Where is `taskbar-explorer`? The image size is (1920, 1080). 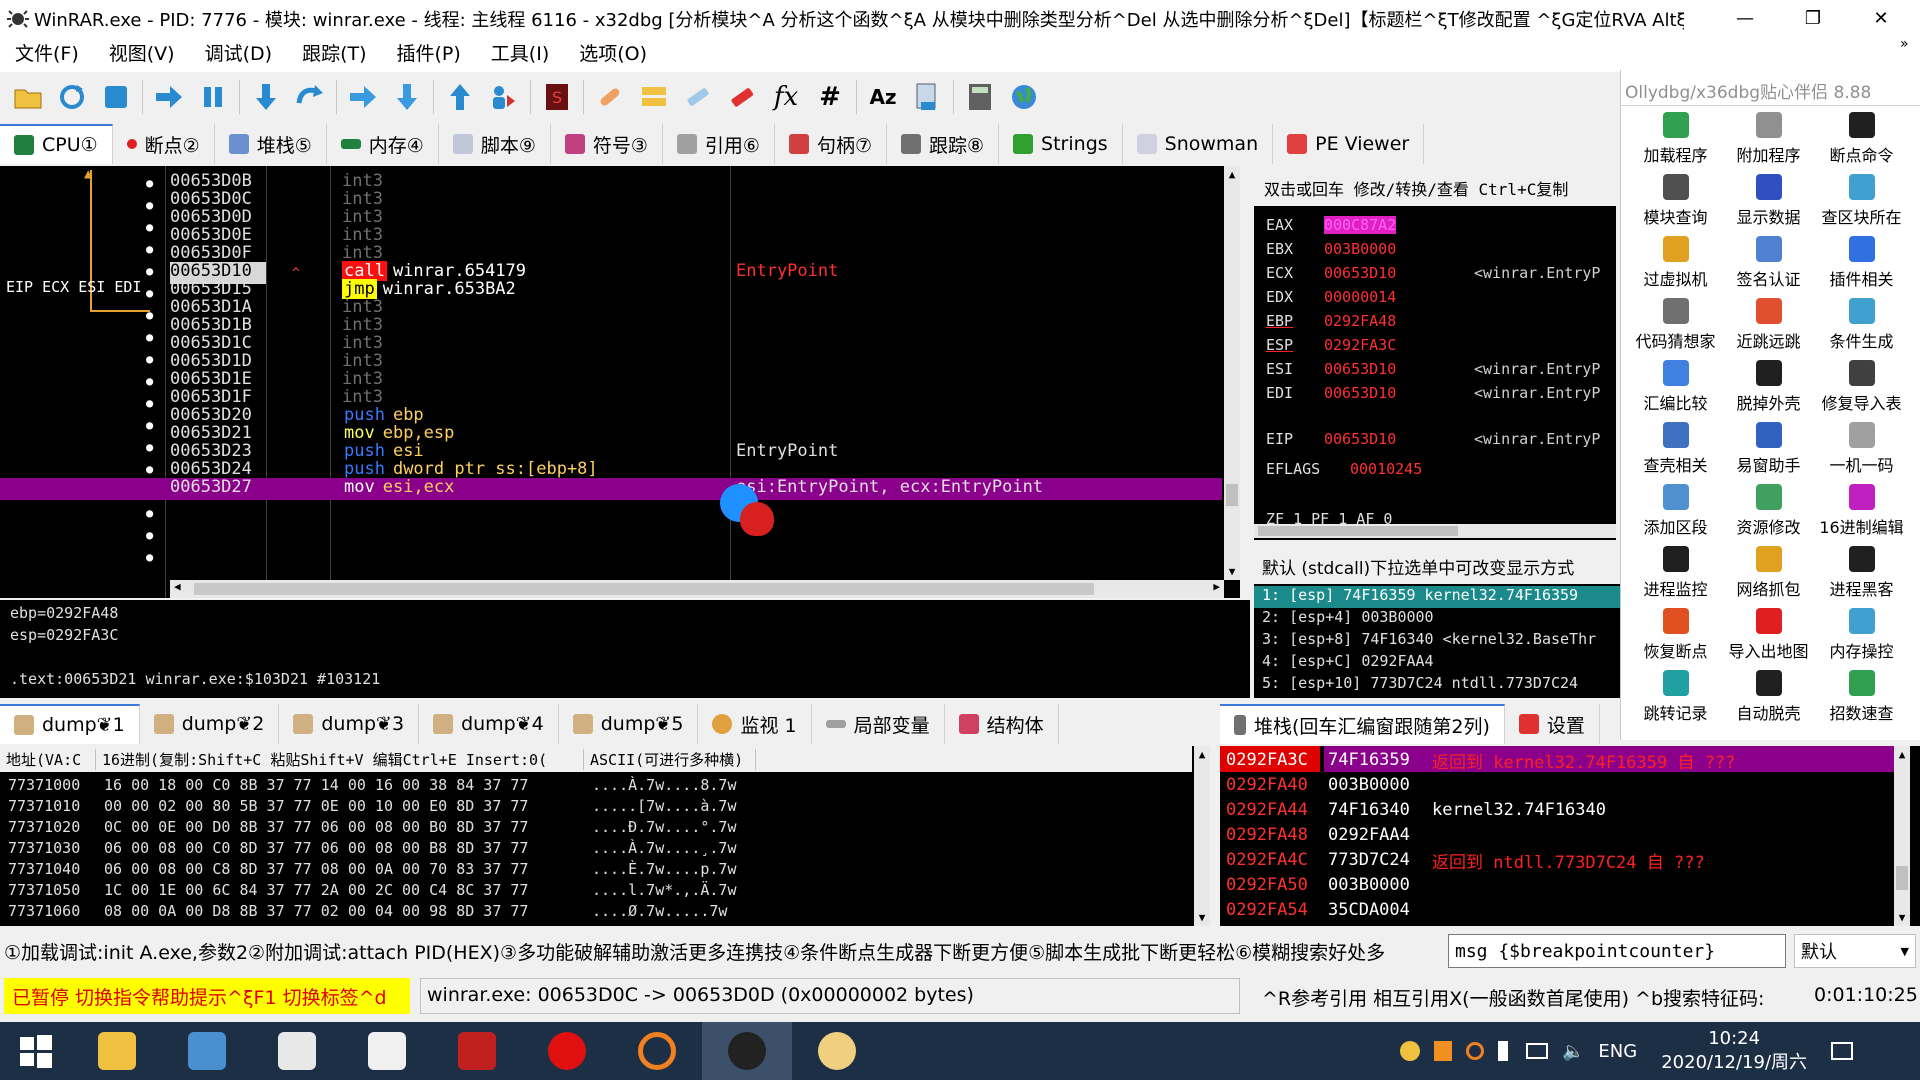
taskbar-explorer is located at coordinates (117, 1051).